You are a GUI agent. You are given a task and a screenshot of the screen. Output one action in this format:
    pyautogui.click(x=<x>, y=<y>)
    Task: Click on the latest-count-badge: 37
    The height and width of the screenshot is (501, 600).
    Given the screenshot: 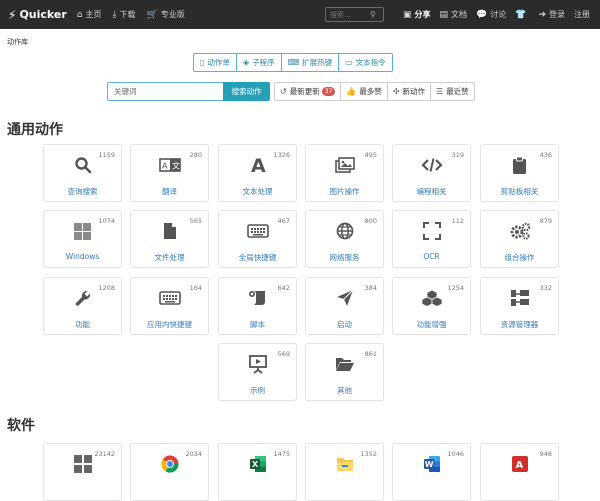 What is the action you would take?
    pyautogui.click(x=328, y=91)
    